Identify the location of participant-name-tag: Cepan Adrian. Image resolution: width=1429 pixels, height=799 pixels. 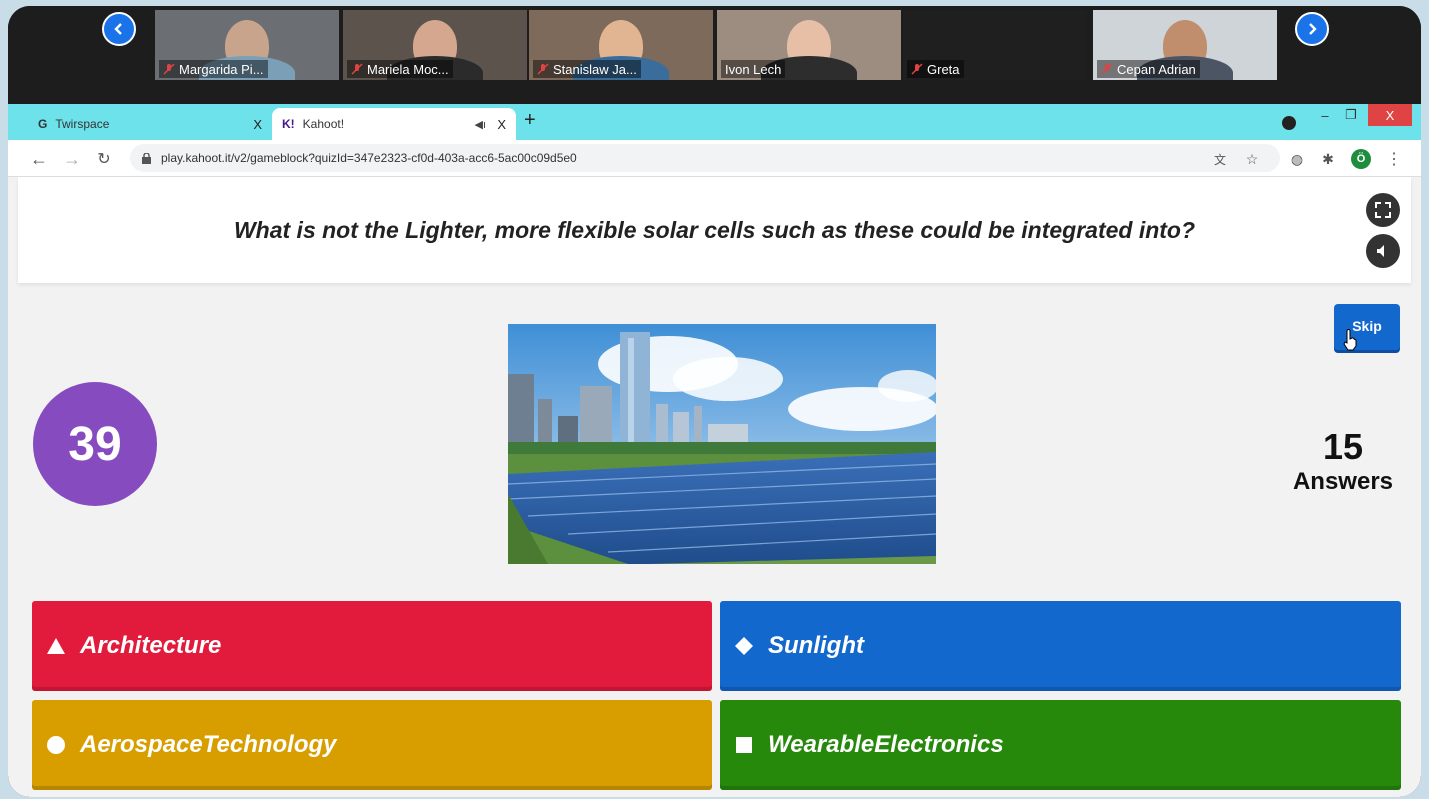
(1148, 69).